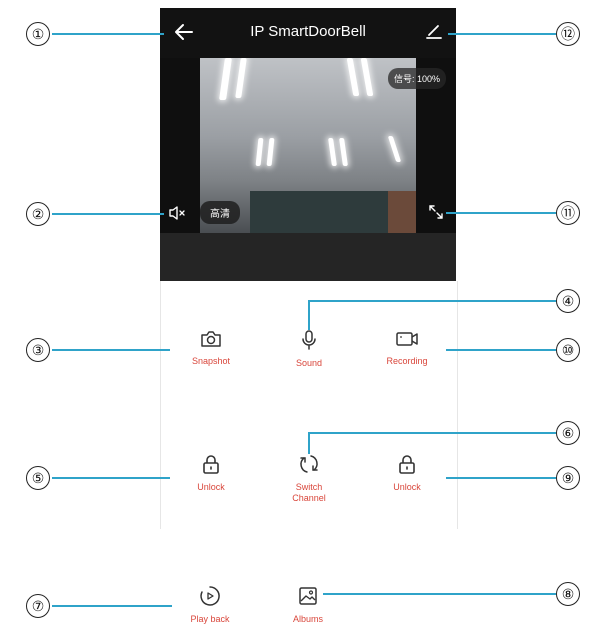 This screenshot has height=640, width=607. I want to click on image-icon, so click(308, 596).